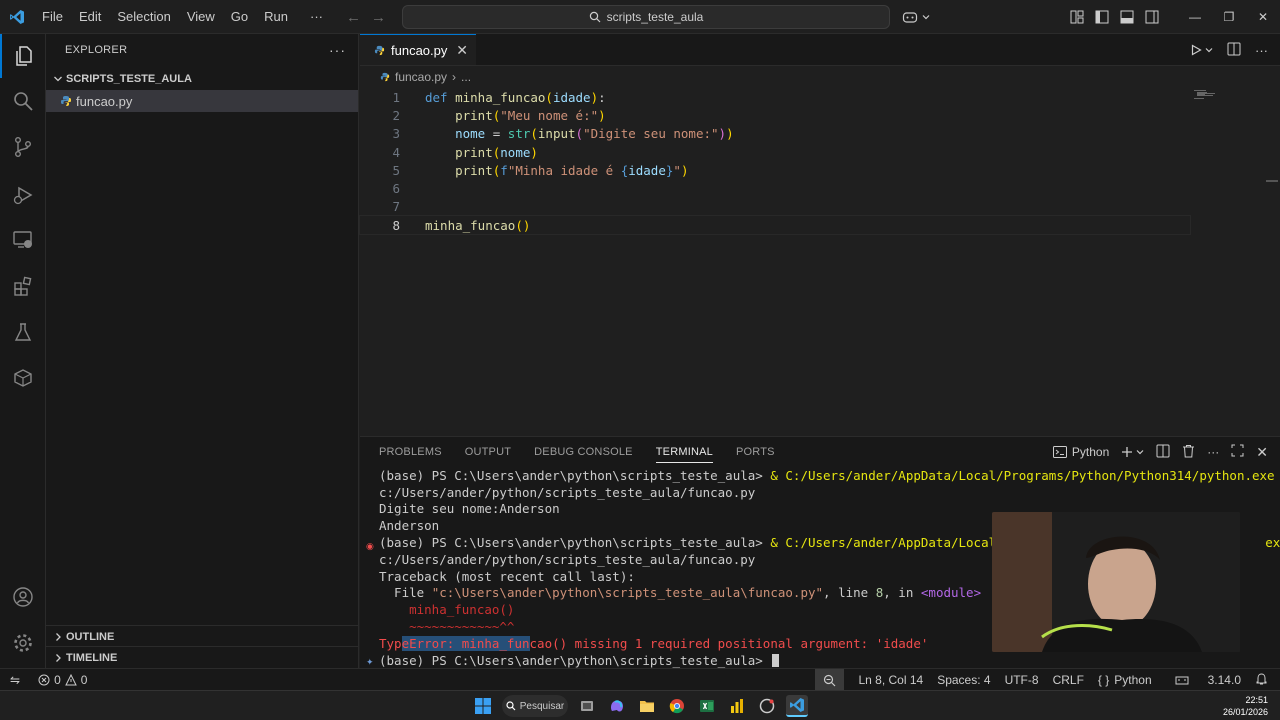  I want to click on tab-terminal: TERMINAL, so click(684, 452).